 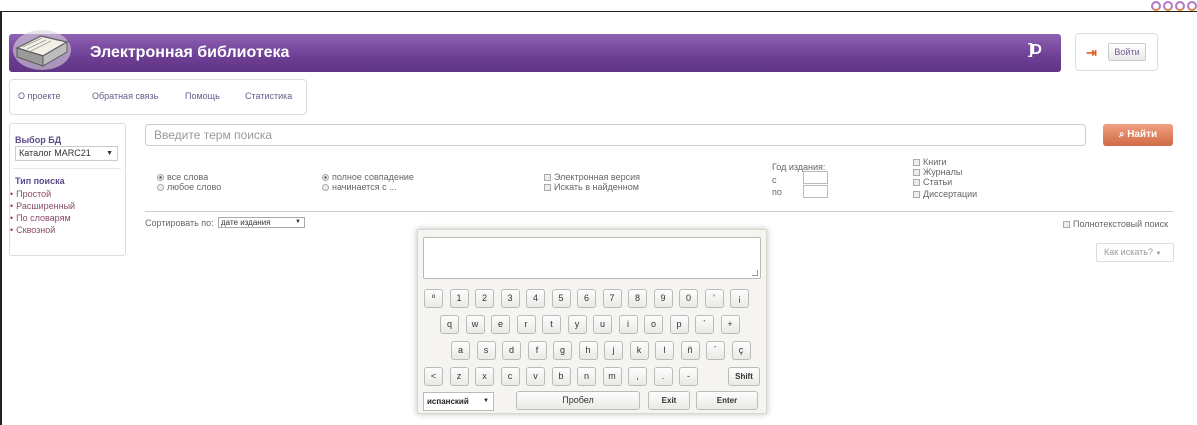 What do you see at coordinates (588, 350) in the screenshot?
I see `keyboard-key: h` at bounding box center [588, 350].